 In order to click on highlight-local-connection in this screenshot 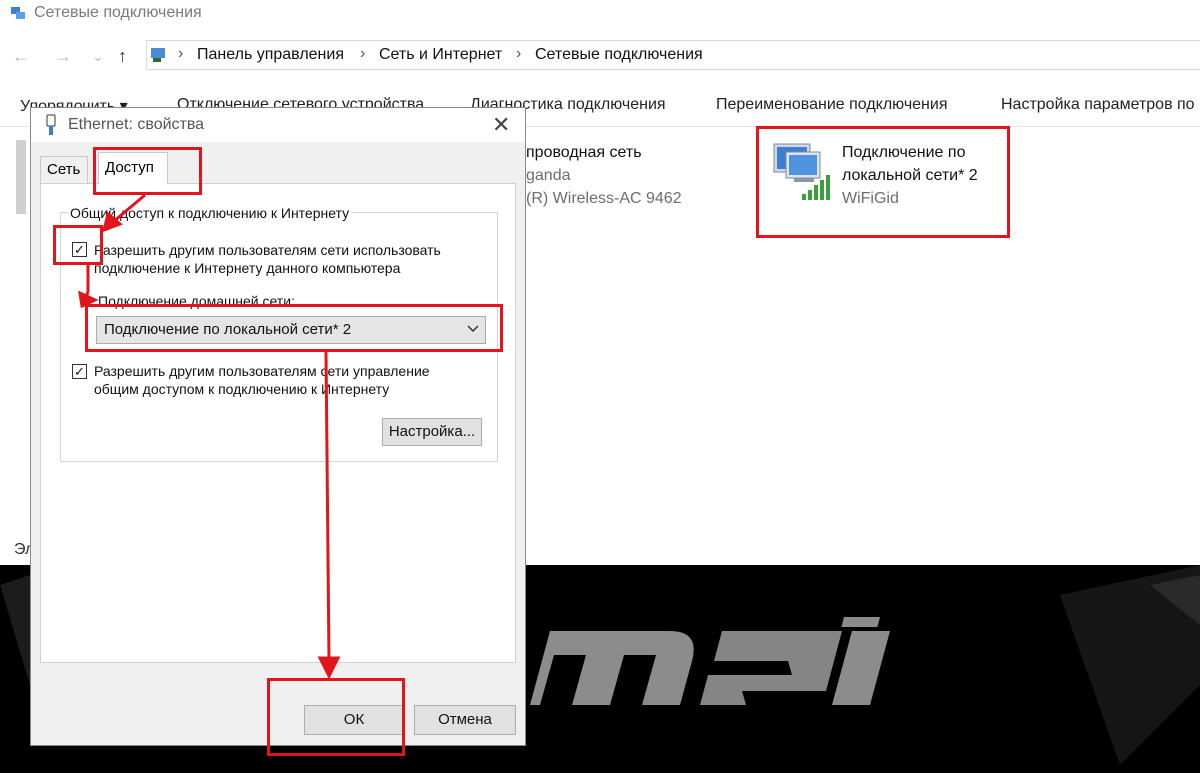, I will do `click(883, 182)`.